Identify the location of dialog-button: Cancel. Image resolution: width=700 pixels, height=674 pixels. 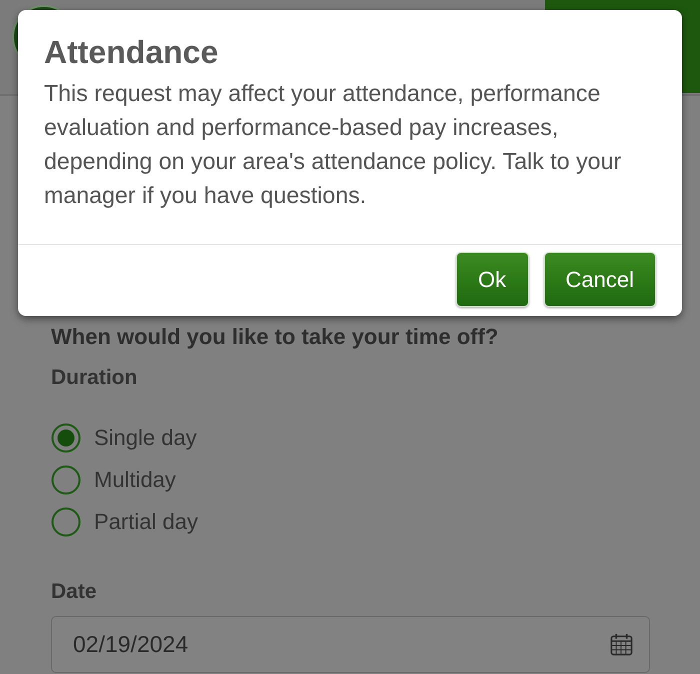
(600, 279).